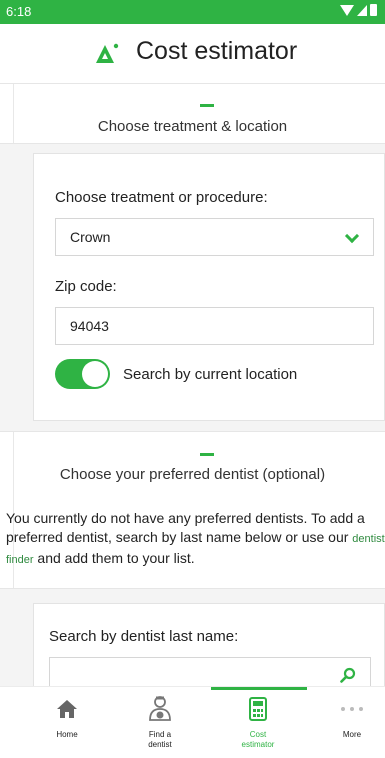 This screenshot has height=758, width=385. I want to click on signal-icon, so click(362, 10).